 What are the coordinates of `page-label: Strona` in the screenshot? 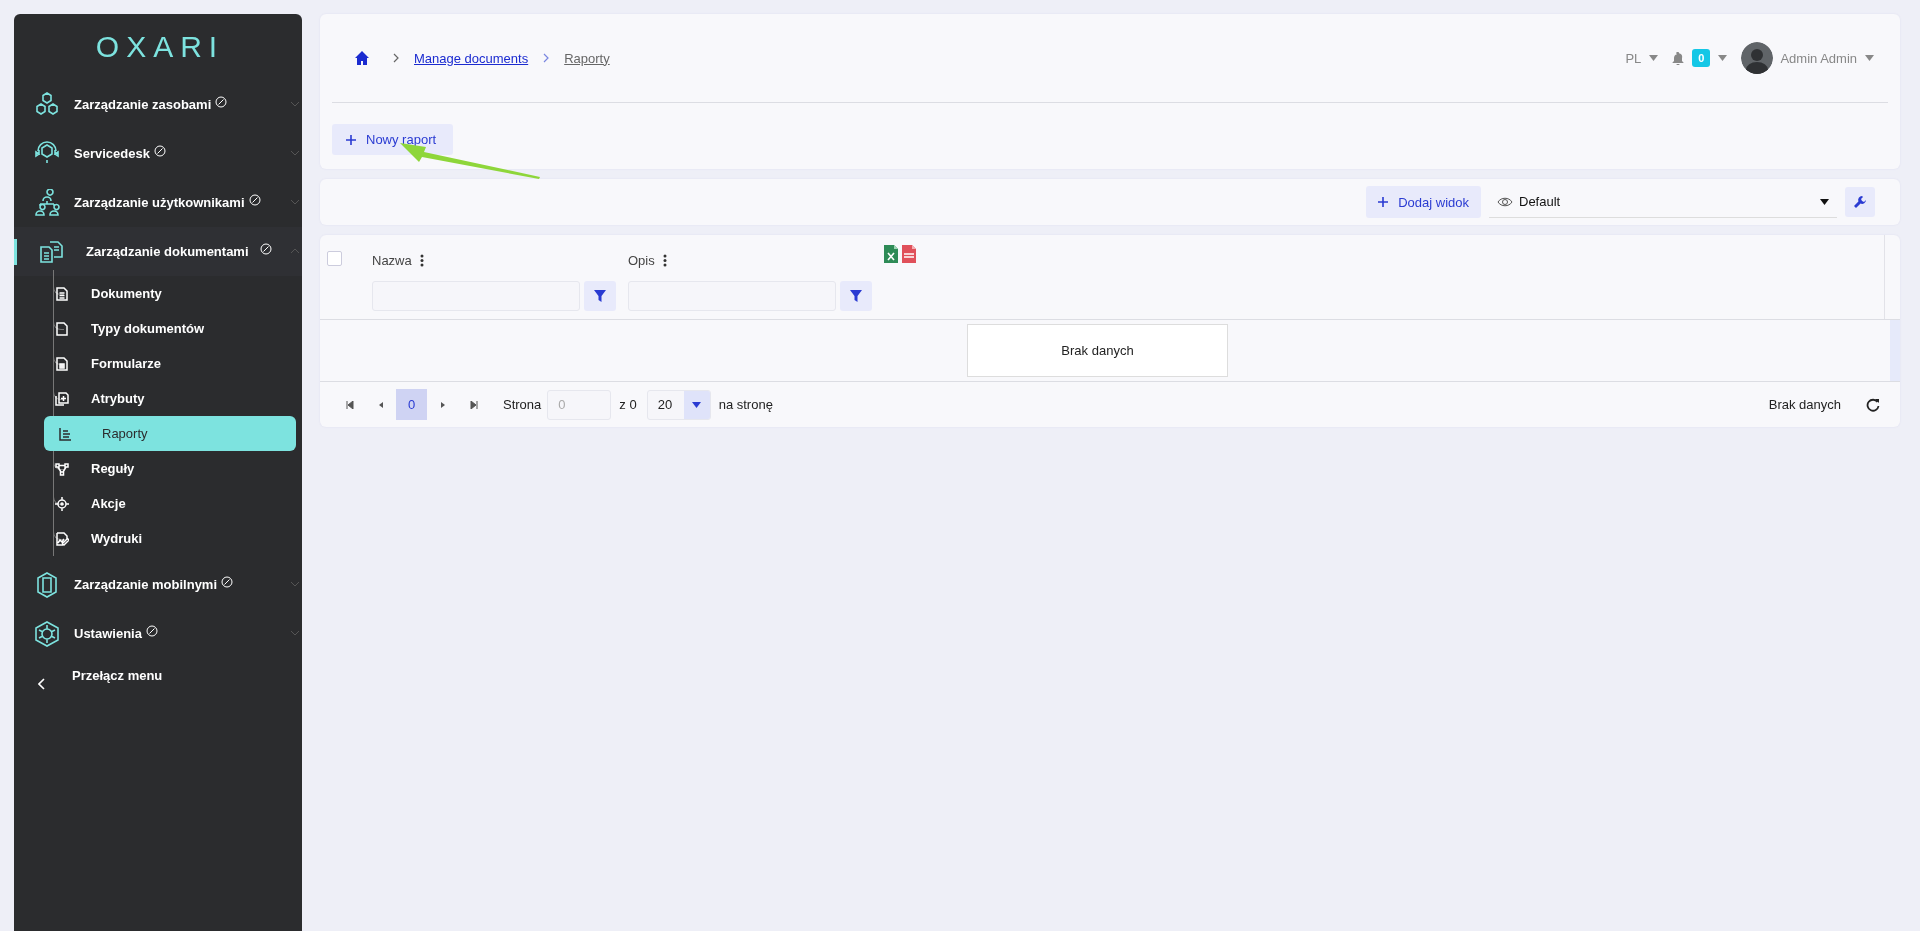 It's located at (522, 404).